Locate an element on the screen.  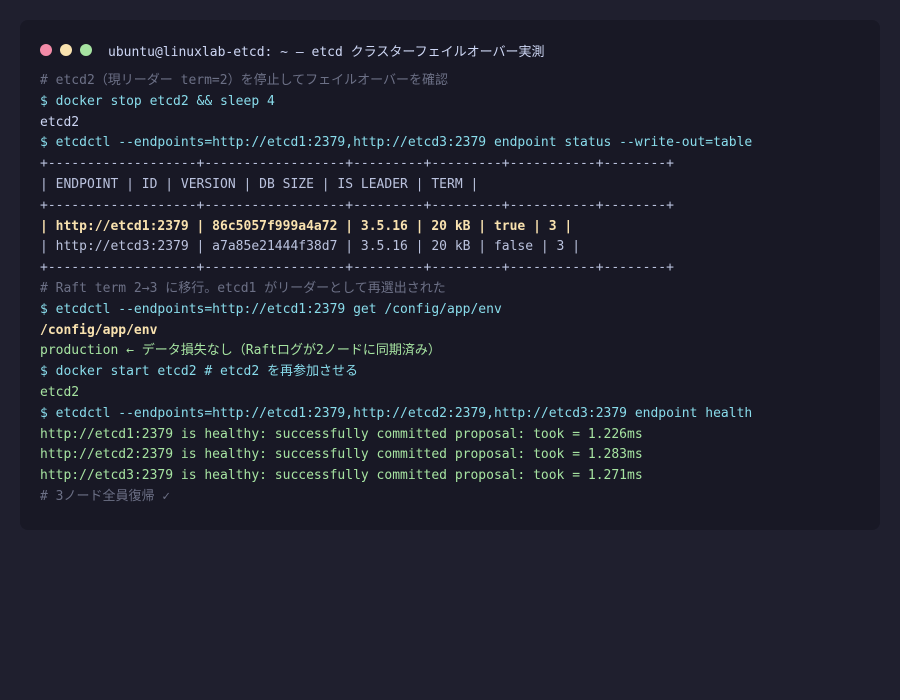
maximize-window-icon is located at coordinates (86, 50).